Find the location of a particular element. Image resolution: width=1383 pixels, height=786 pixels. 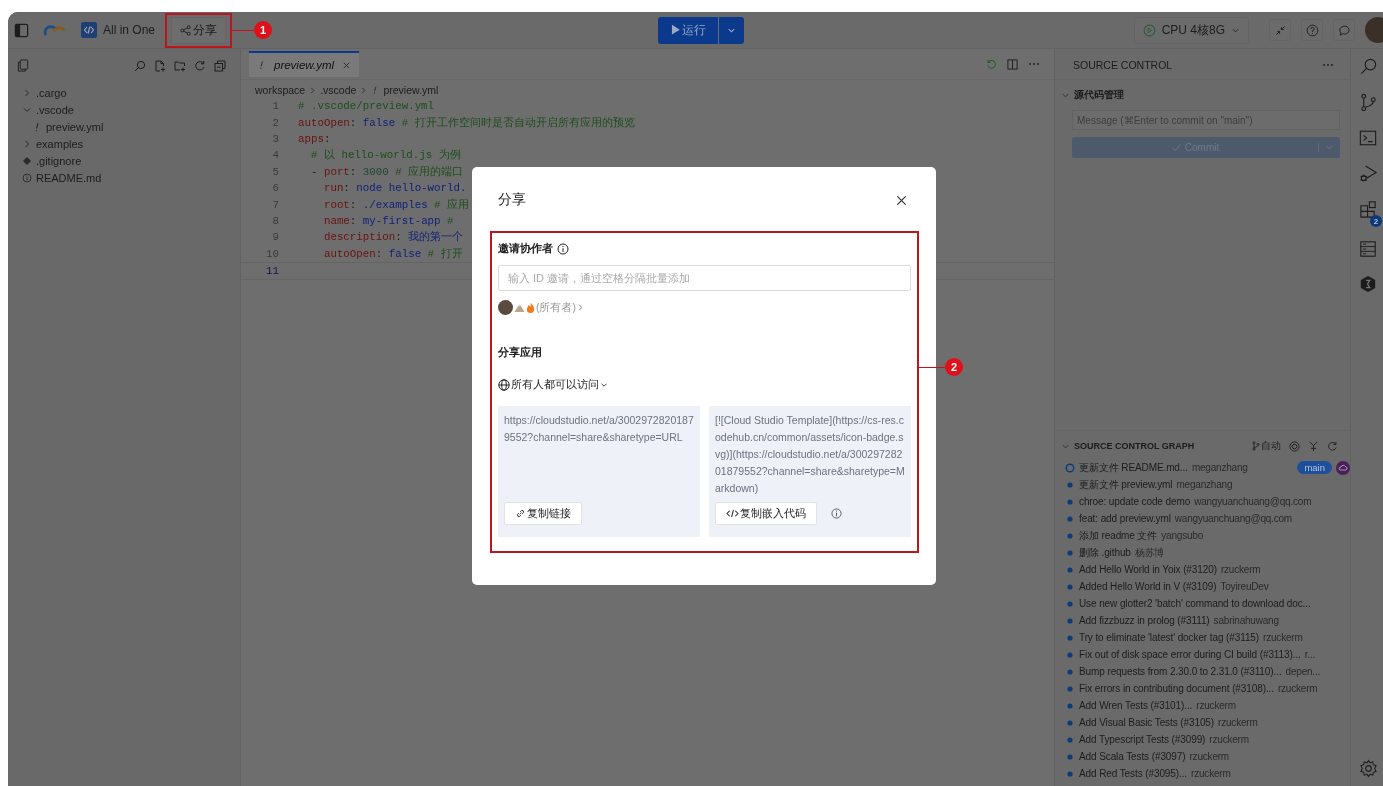

commit-row: feat: add preview.yml wangyuanchuang@qq.com is located at coordinates (1207, 518).